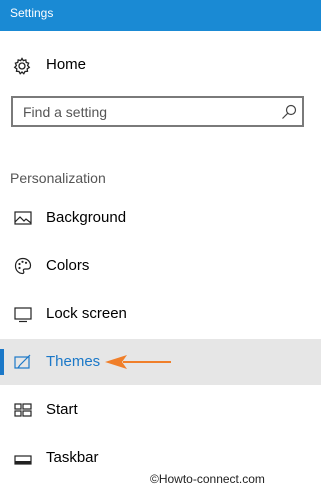  I want to click on watermark: ©Howto-connect.com, so click(207, 479).